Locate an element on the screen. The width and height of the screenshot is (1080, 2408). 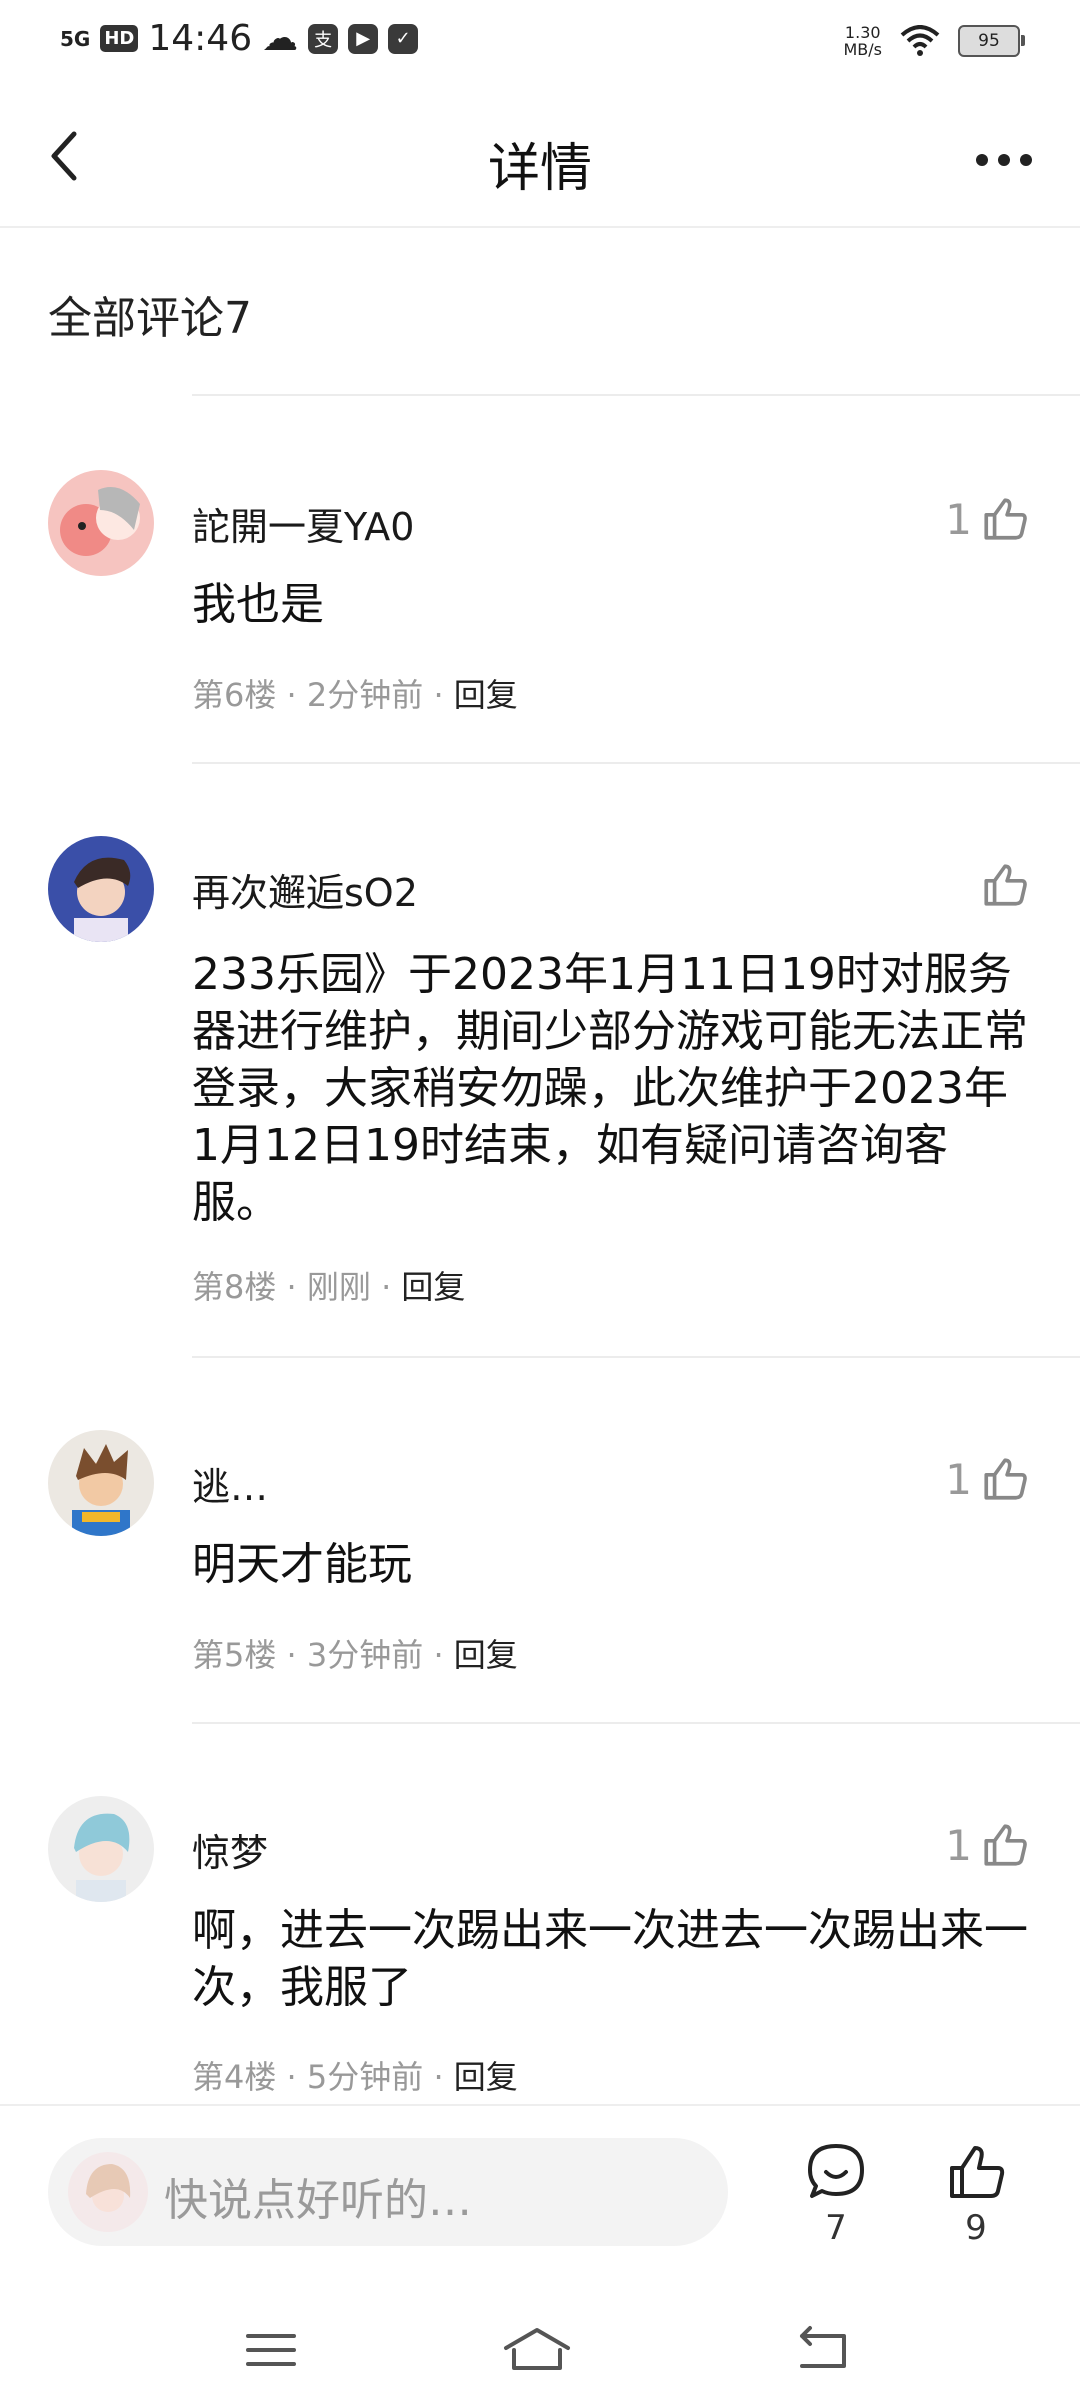
timestamp: 3分钟前 is located at coordinates (365, 1655).